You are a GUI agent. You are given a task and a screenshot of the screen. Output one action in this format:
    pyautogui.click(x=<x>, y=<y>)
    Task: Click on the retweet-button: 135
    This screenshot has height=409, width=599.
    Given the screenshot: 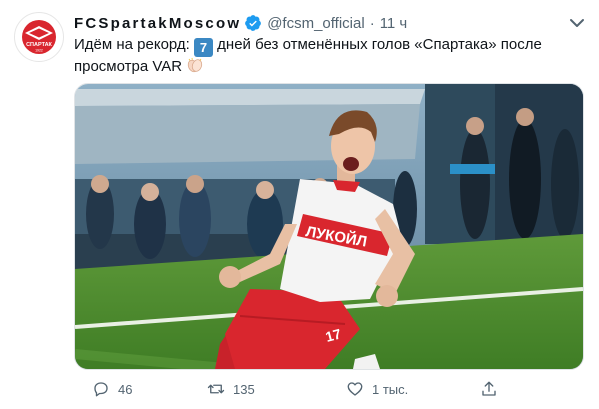 What is the action you would take?
    pyautogui.click(x=231, y=389)
    